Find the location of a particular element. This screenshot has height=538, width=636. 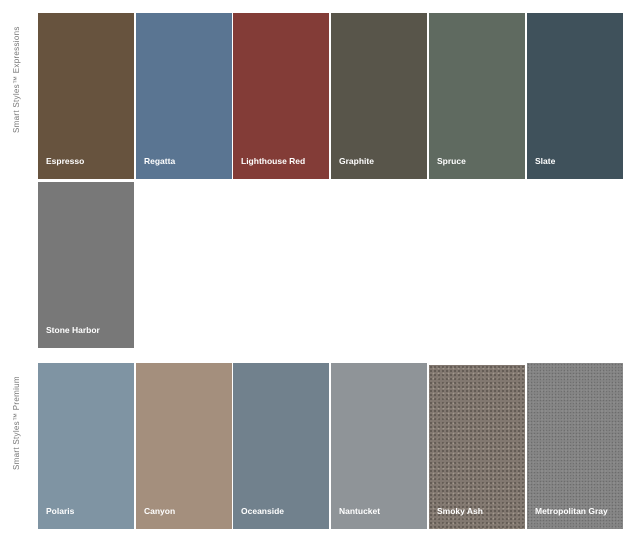

swatch-label: Regatta is located at coordinates (160, 161).